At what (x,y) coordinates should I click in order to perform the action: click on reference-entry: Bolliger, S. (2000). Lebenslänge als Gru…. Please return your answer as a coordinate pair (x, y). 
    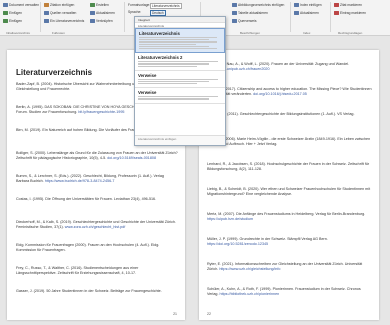
    Looking at the image, I should click on (97, 156).